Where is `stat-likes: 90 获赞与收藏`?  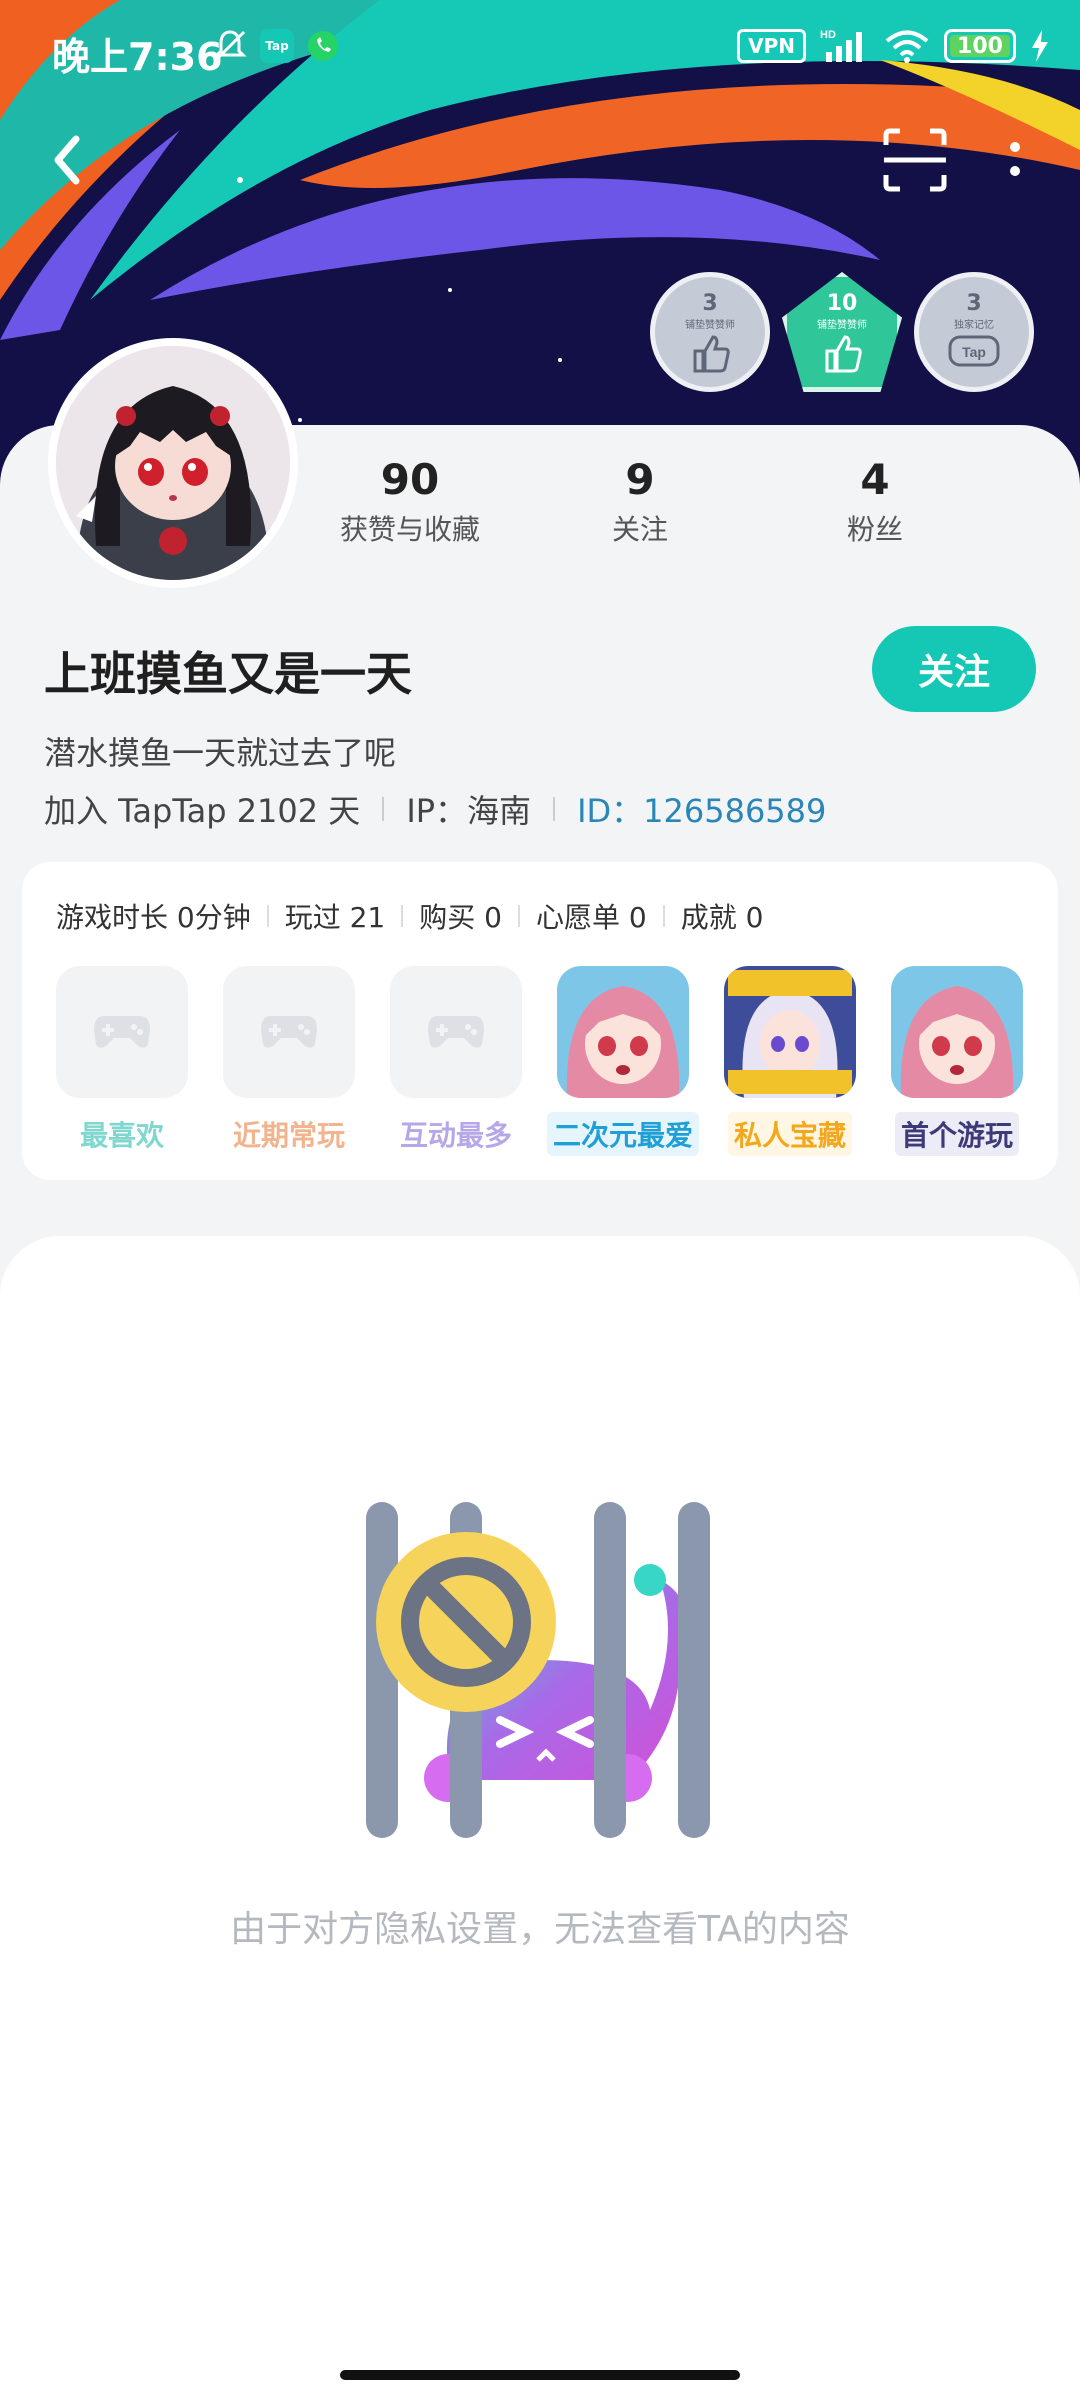
stat-likes: 90 获赞与收藏 is located at coordinates (410, 501).